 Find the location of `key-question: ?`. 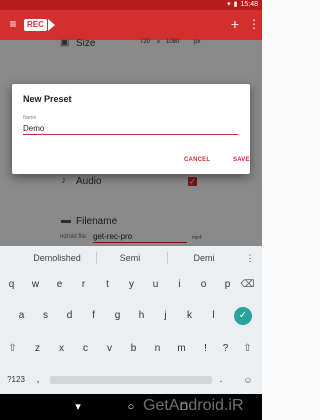

key-question: ? is located at coordinates (225, 349).